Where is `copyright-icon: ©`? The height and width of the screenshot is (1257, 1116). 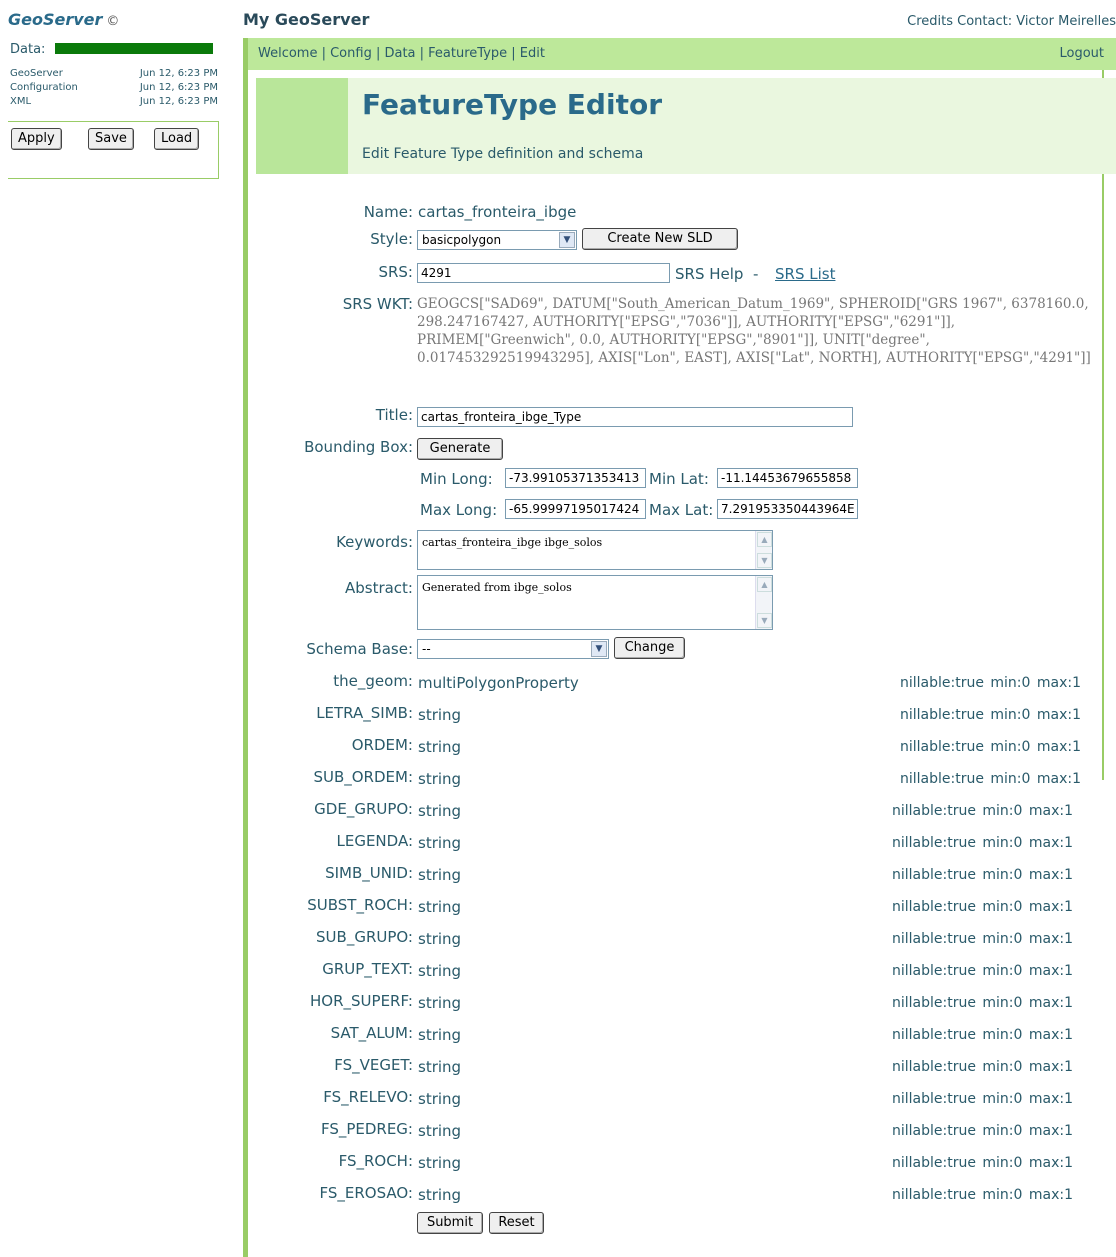
copyright-icon: © is located at coordinates (113, 21).